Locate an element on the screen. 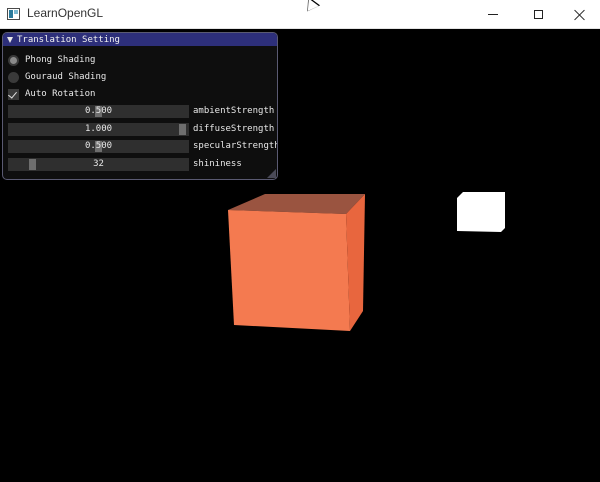  panel-header: Translation Setting is located at coordinates (140, 39).